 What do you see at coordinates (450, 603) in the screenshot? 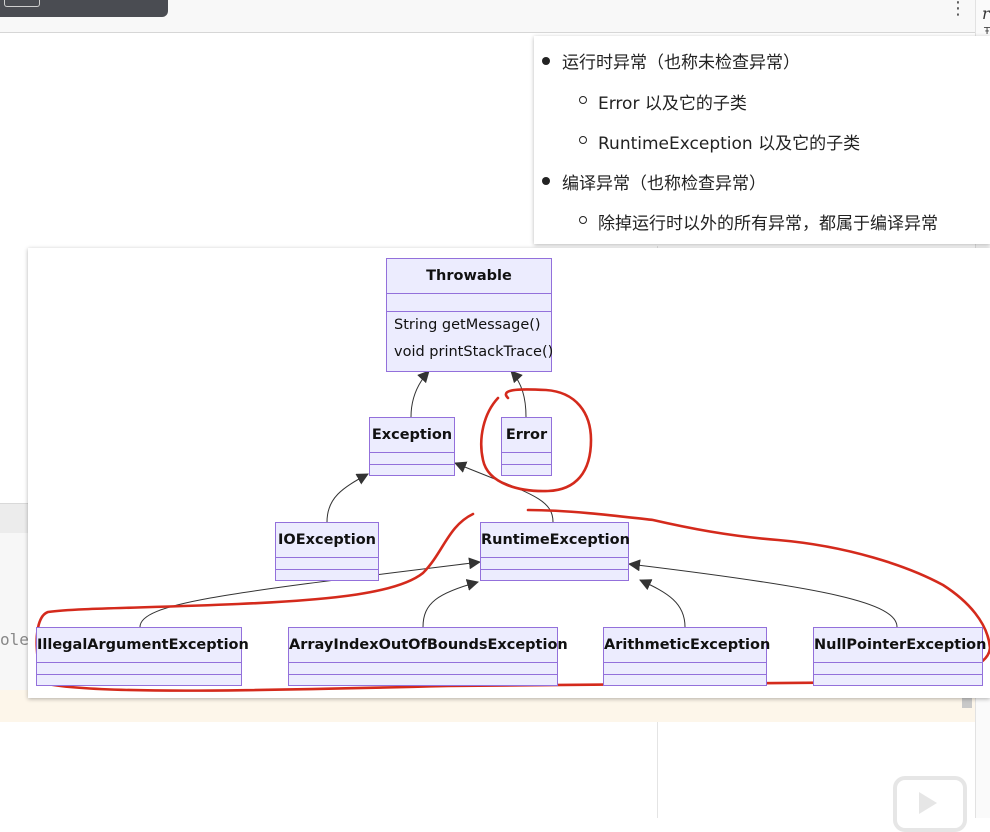
I see `edge-array-runtime` at bounding box center [450, 603].